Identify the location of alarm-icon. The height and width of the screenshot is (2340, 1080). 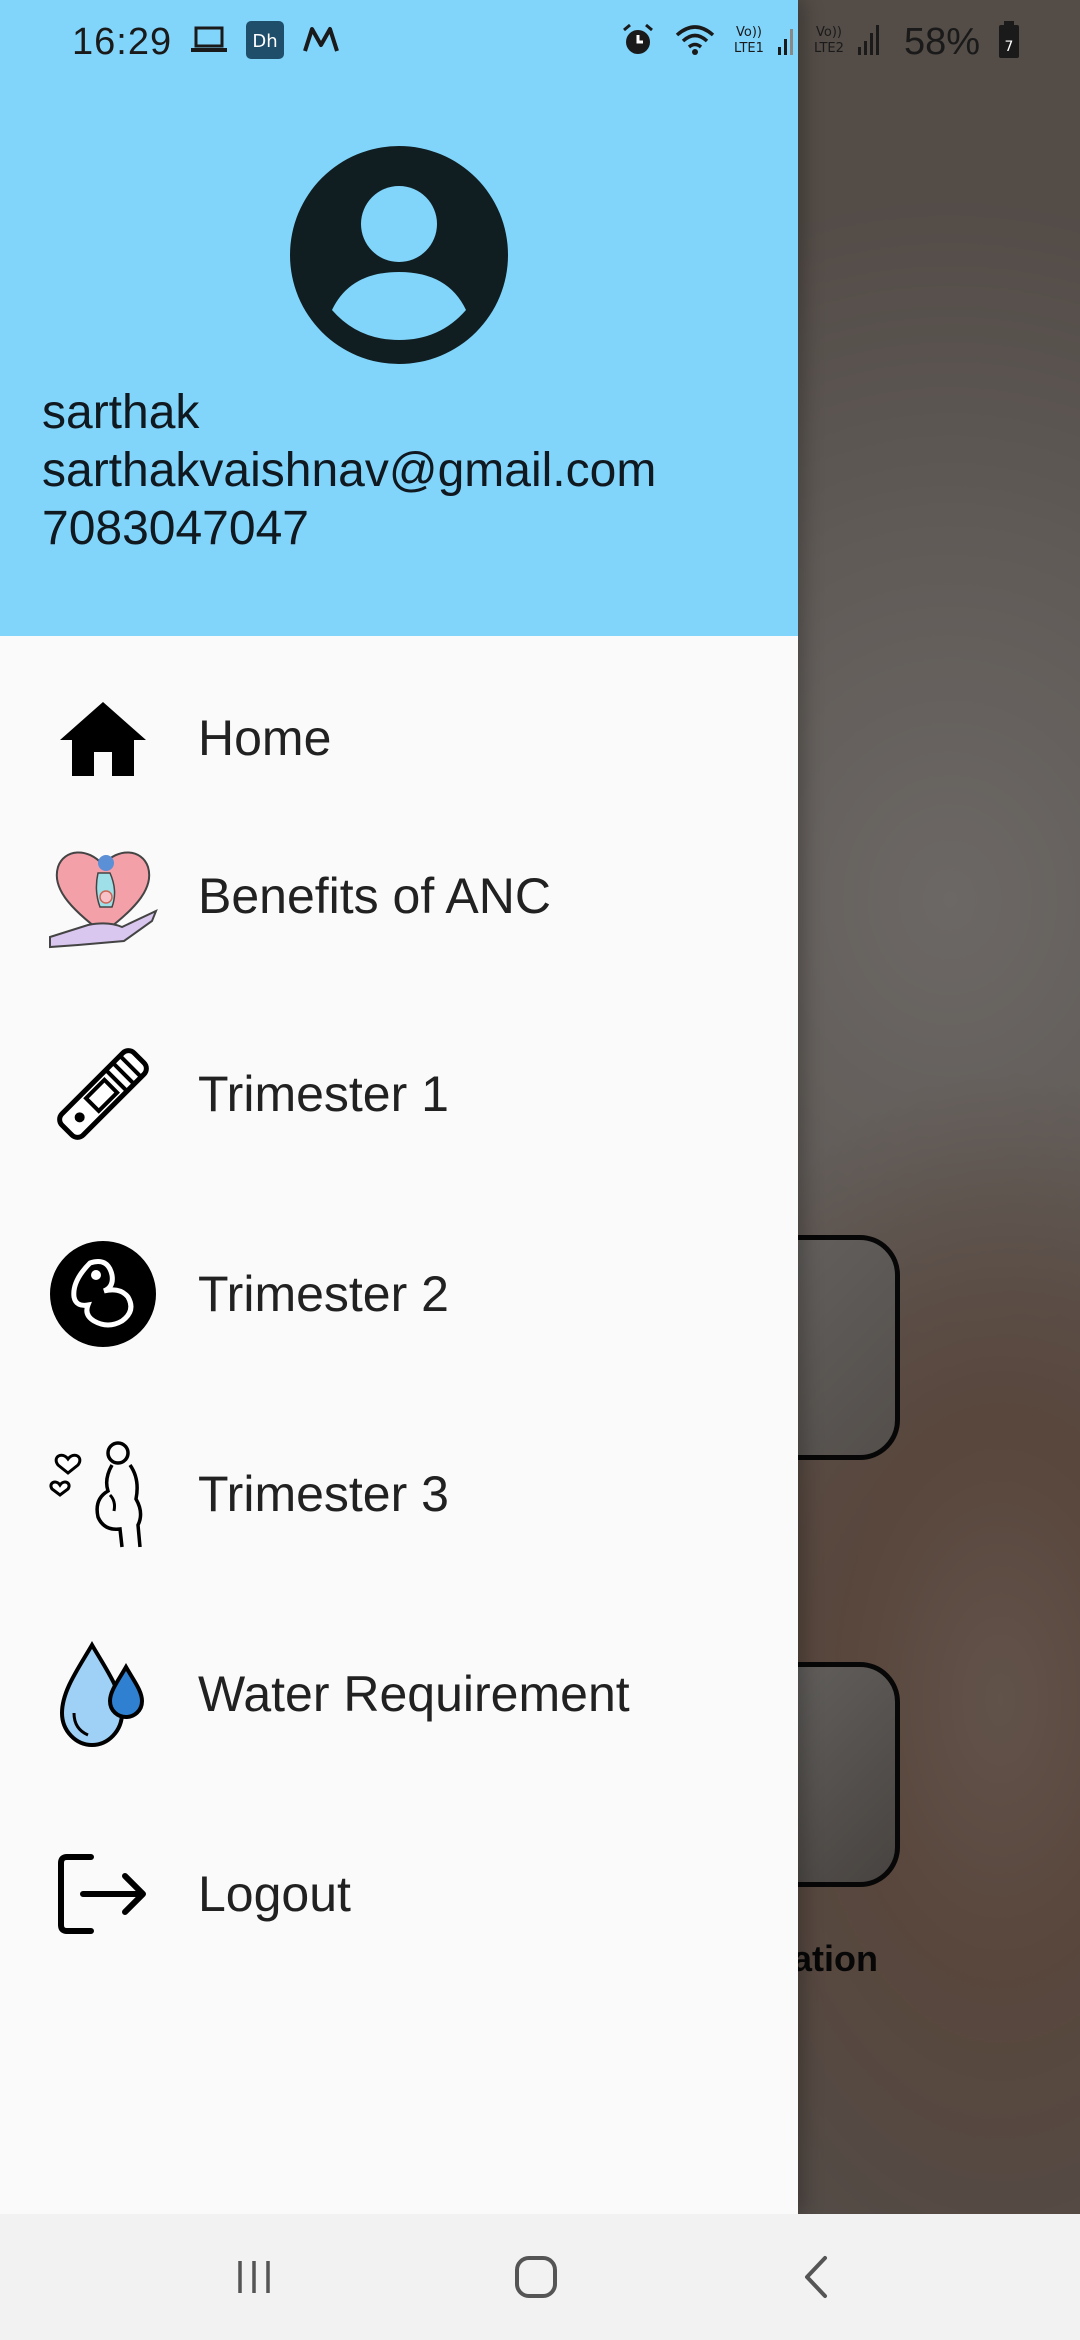
(638, 42).